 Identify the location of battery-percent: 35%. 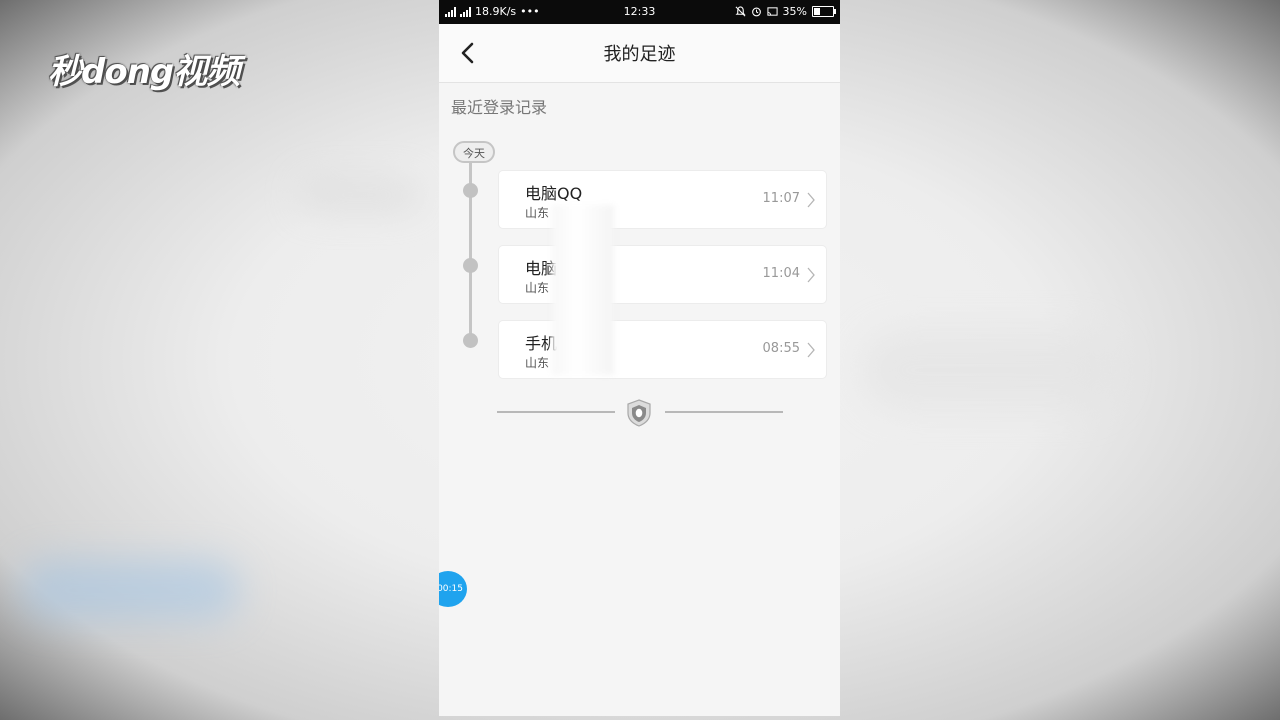
(794, 11).